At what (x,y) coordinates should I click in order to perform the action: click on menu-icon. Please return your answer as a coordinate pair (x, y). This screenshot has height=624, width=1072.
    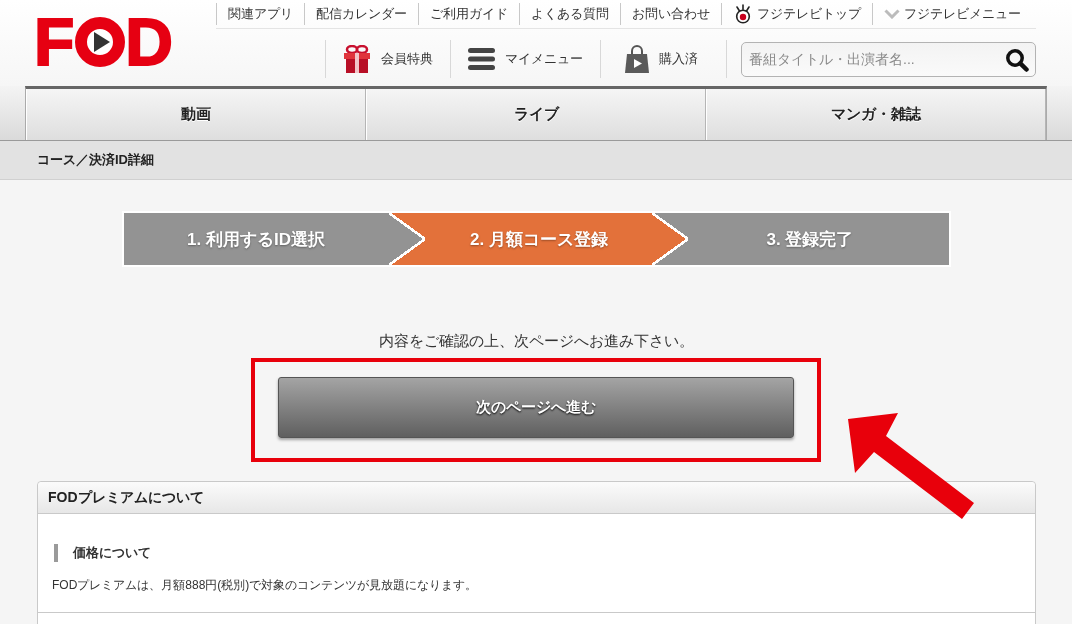
    Looking at the image, I should click on (481, 59).